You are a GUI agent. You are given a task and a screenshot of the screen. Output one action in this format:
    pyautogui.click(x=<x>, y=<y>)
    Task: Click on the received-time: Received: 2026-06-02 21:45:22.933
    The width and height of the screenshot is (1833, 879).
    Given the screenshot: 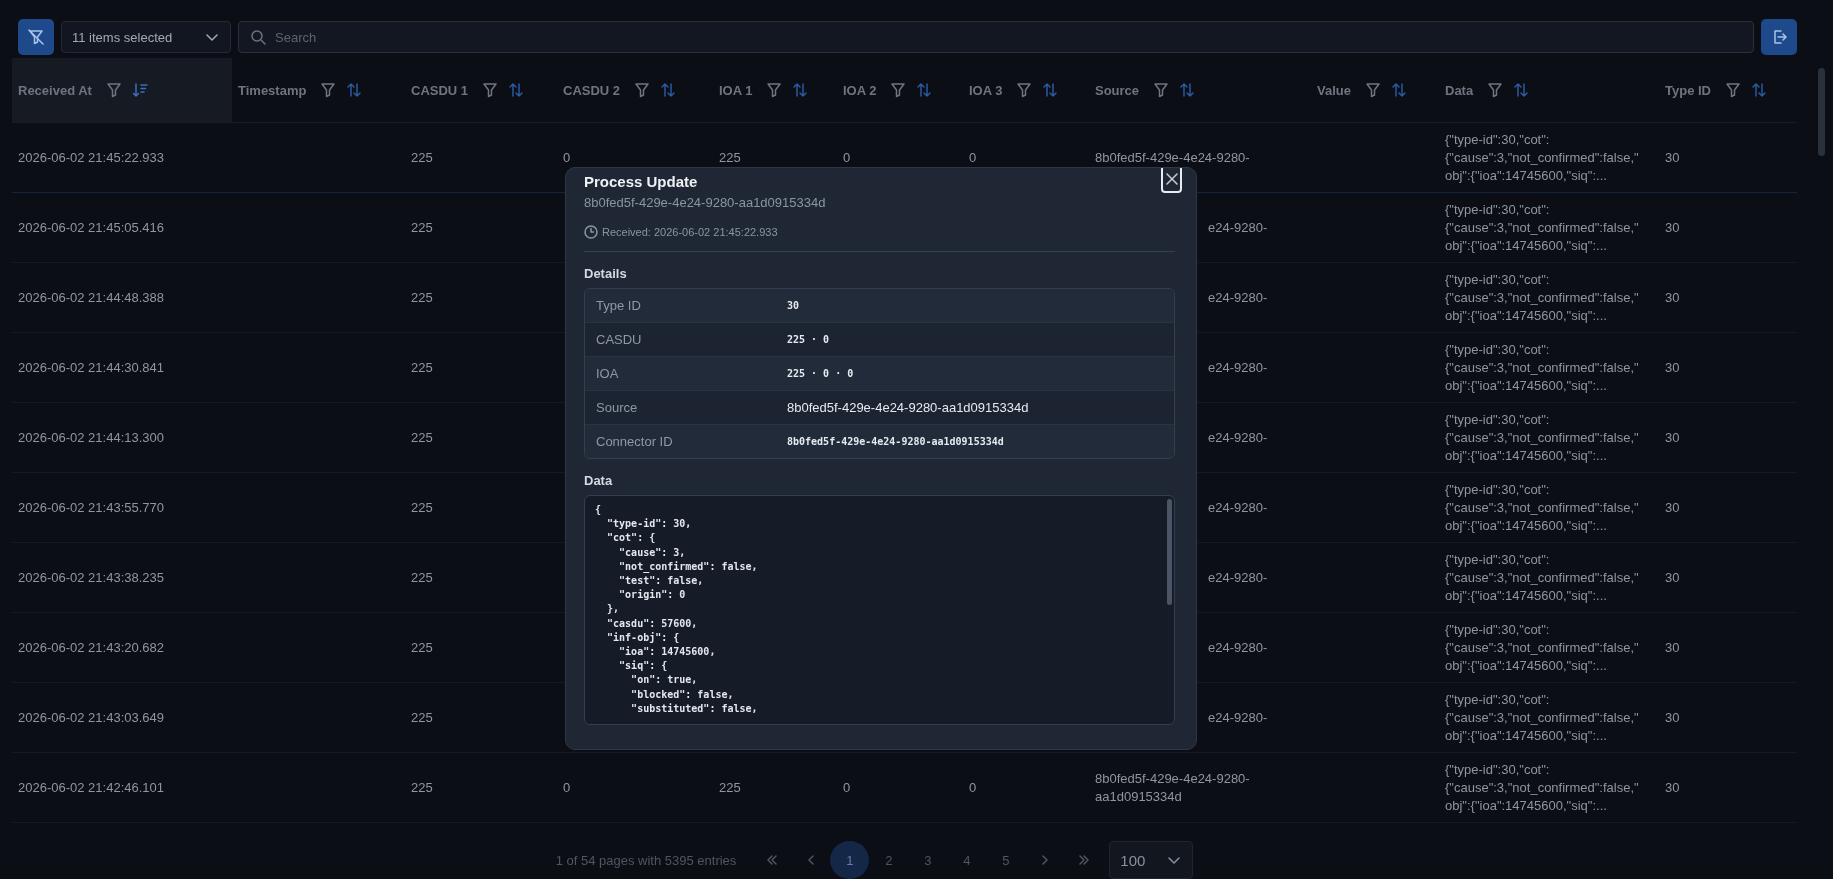 What is the action you would take?
    pyautogui.click(x=690, y=232)
    